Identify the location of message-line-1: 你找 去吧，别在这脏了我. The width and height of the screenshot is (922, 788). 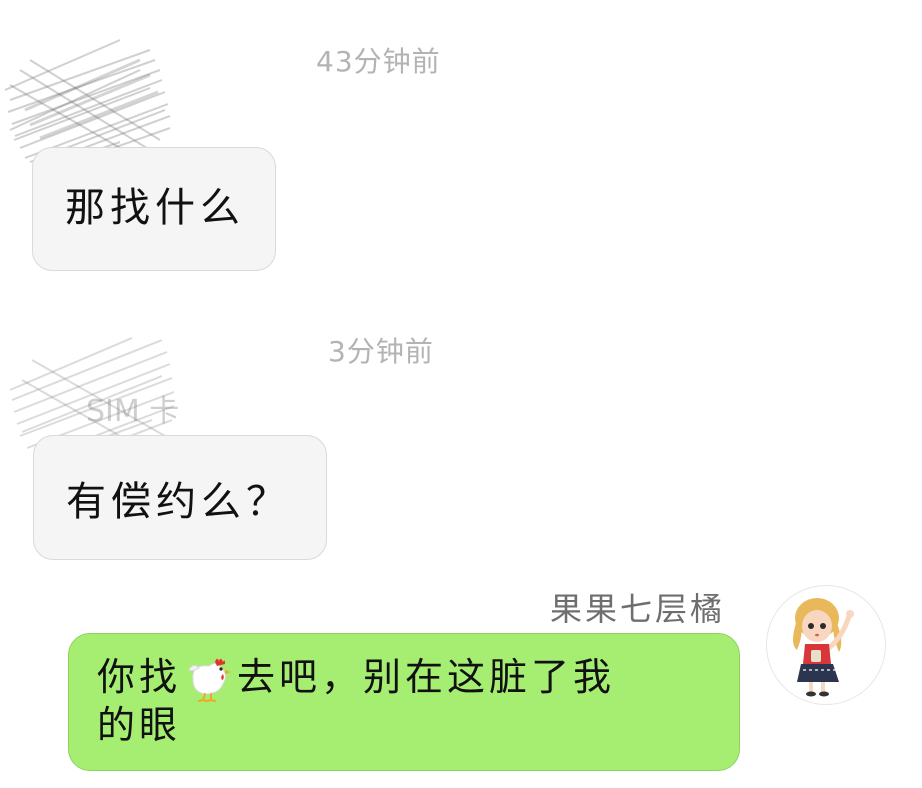
(406, 678).